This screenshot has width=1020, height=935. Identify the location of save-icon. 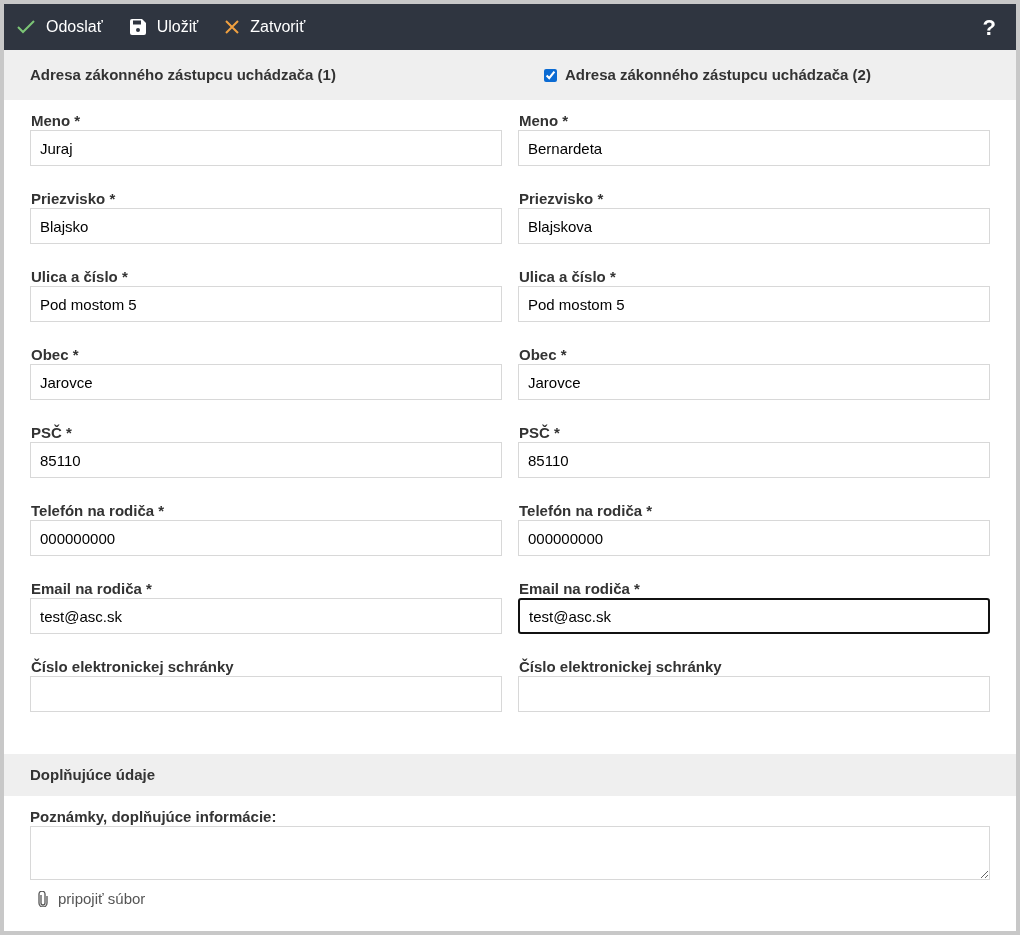
(137, 27).